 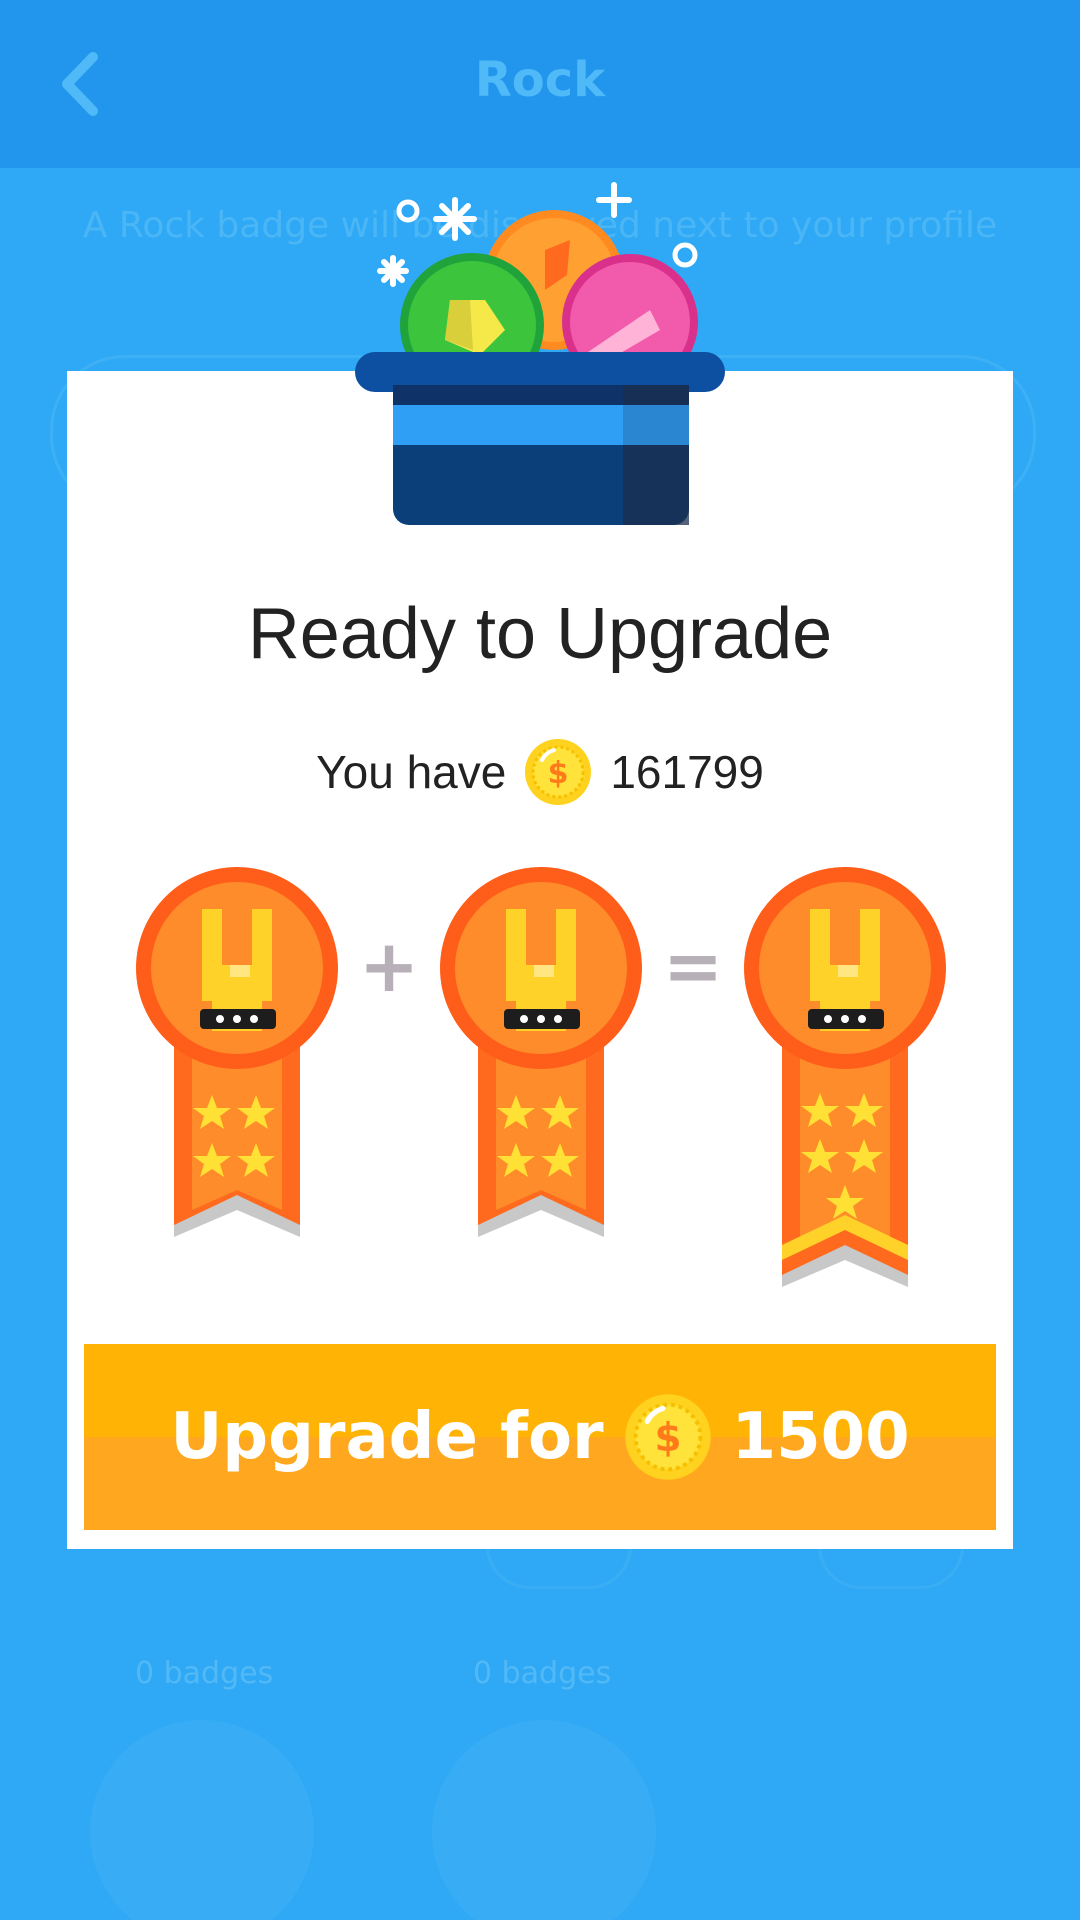 What do you see at coordinates (687, 772) in the screenshot?
I see `balance-value: 161799` at bounding box center [687, 772].